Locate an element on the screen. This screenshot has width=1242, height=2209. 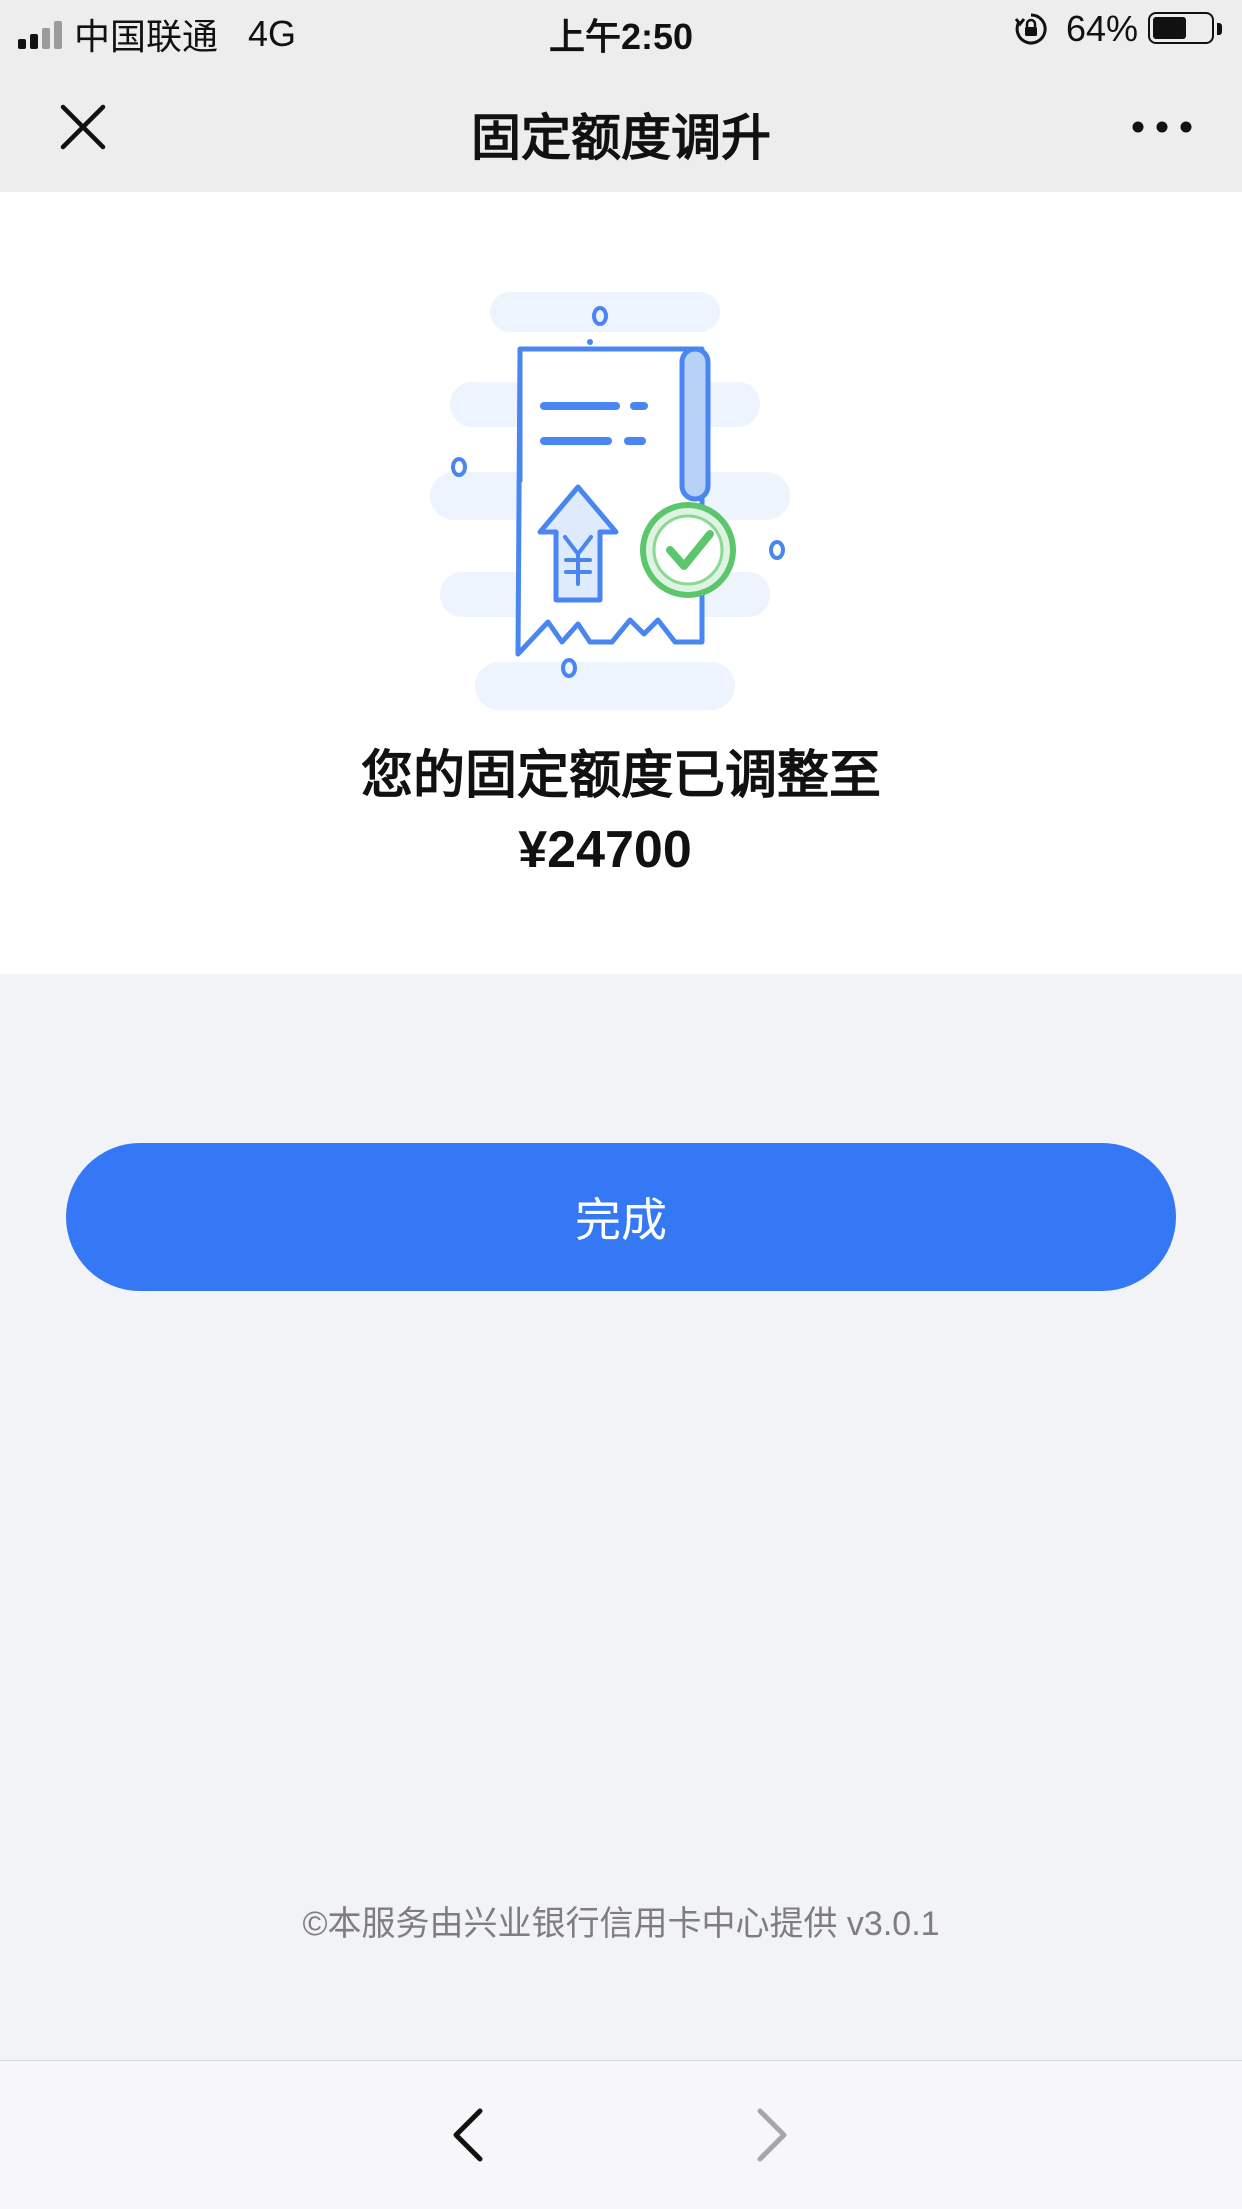
battery-percent: 64% is located at coordinates (1101, 28).